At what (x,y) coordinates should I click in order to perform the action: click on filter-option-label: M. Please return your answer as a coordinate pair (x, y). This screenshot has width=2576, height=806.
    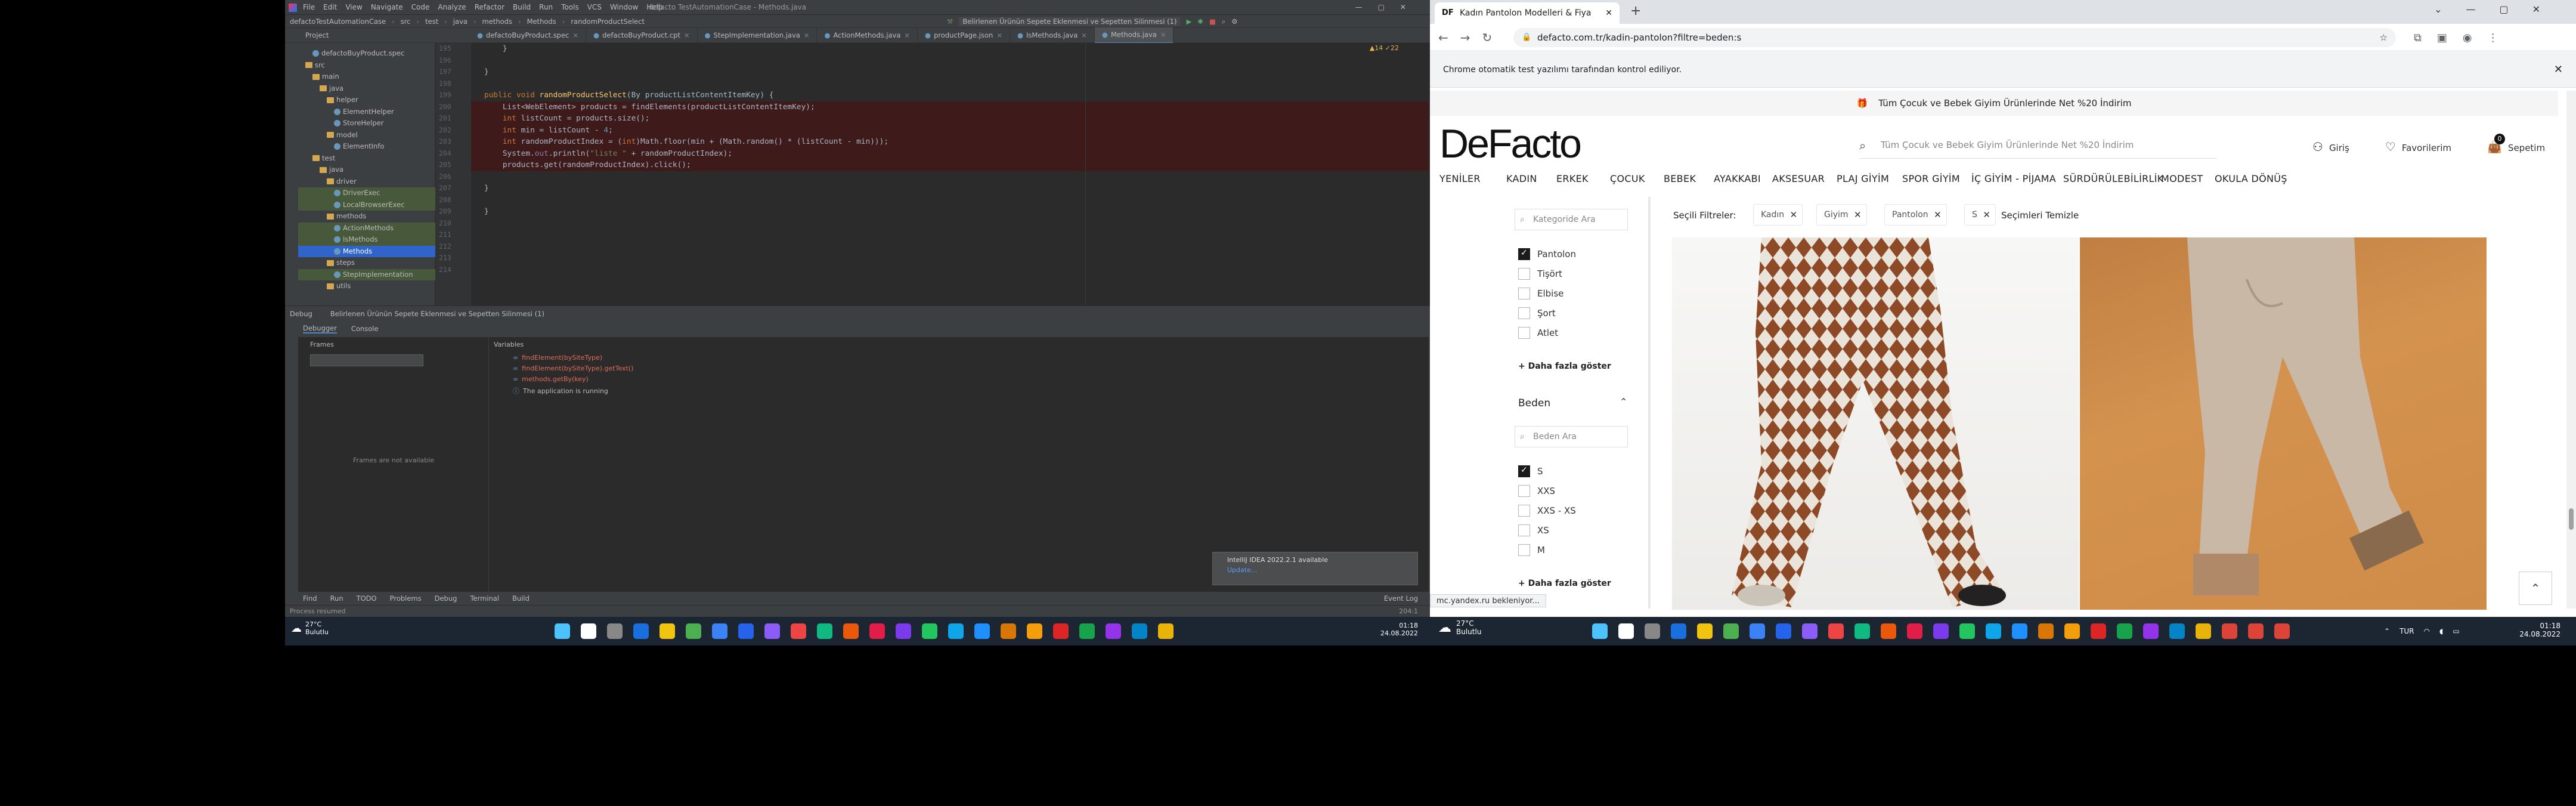
    Looking at the image, I should click on (1541, 550).